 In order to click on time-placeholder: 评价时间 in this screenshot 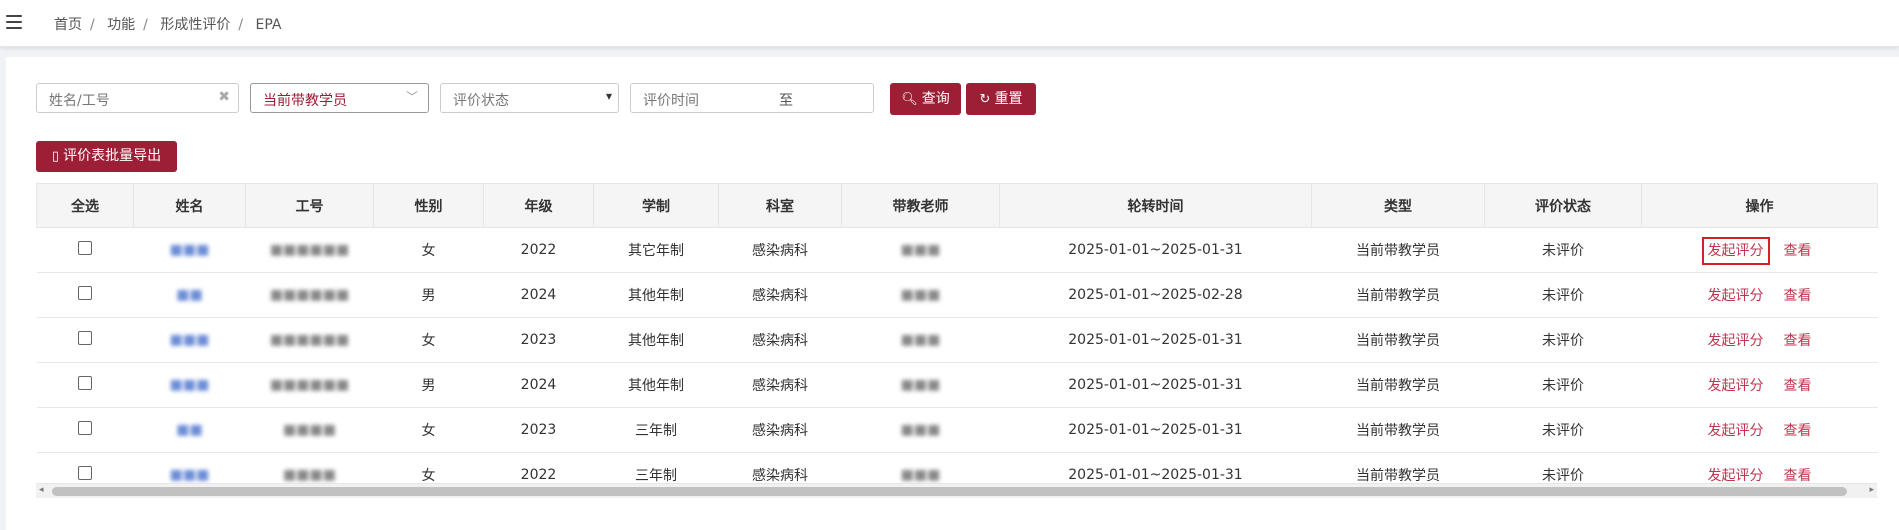, I will do `click(671, 101)`.